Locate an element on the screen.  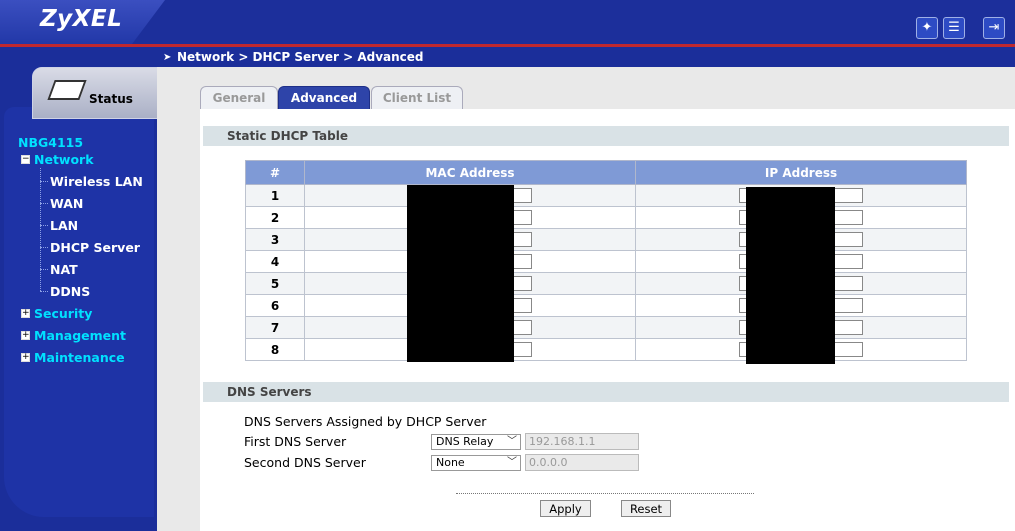
row-index: 6 is located at coordinates (275, 305).